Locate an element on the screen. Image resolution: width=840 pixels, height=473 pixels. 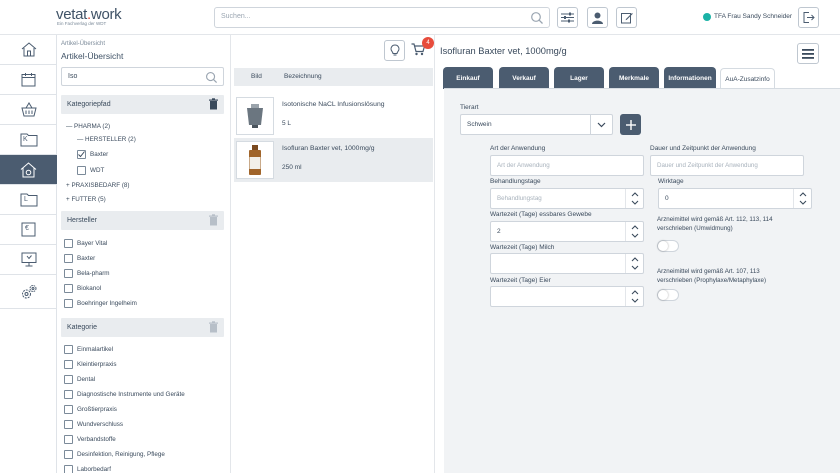
repurpose-toggle is located at coordinates (668, 246).